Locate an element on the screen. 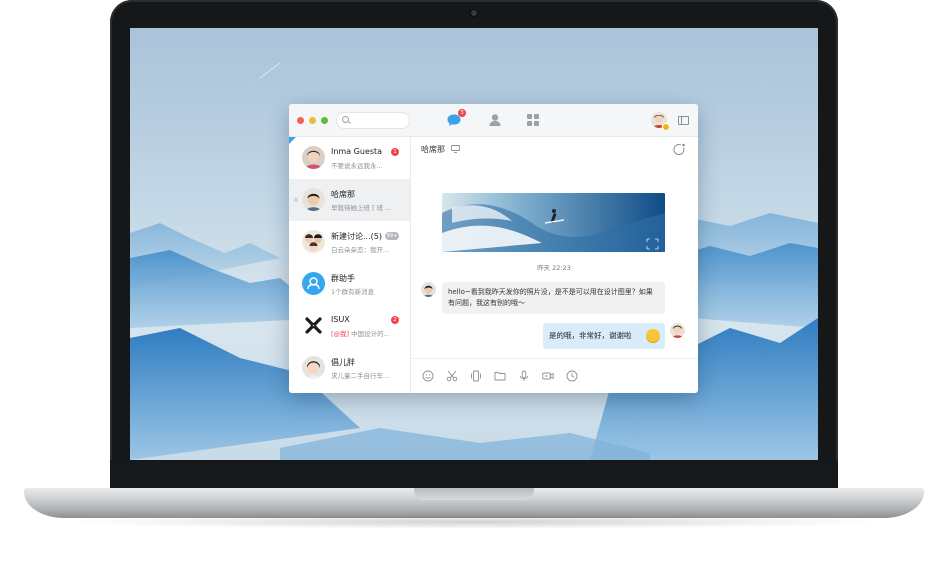 The width and height of the screenshot is (934, 561). titlebar: 3 is located at coordinates (493, 120).